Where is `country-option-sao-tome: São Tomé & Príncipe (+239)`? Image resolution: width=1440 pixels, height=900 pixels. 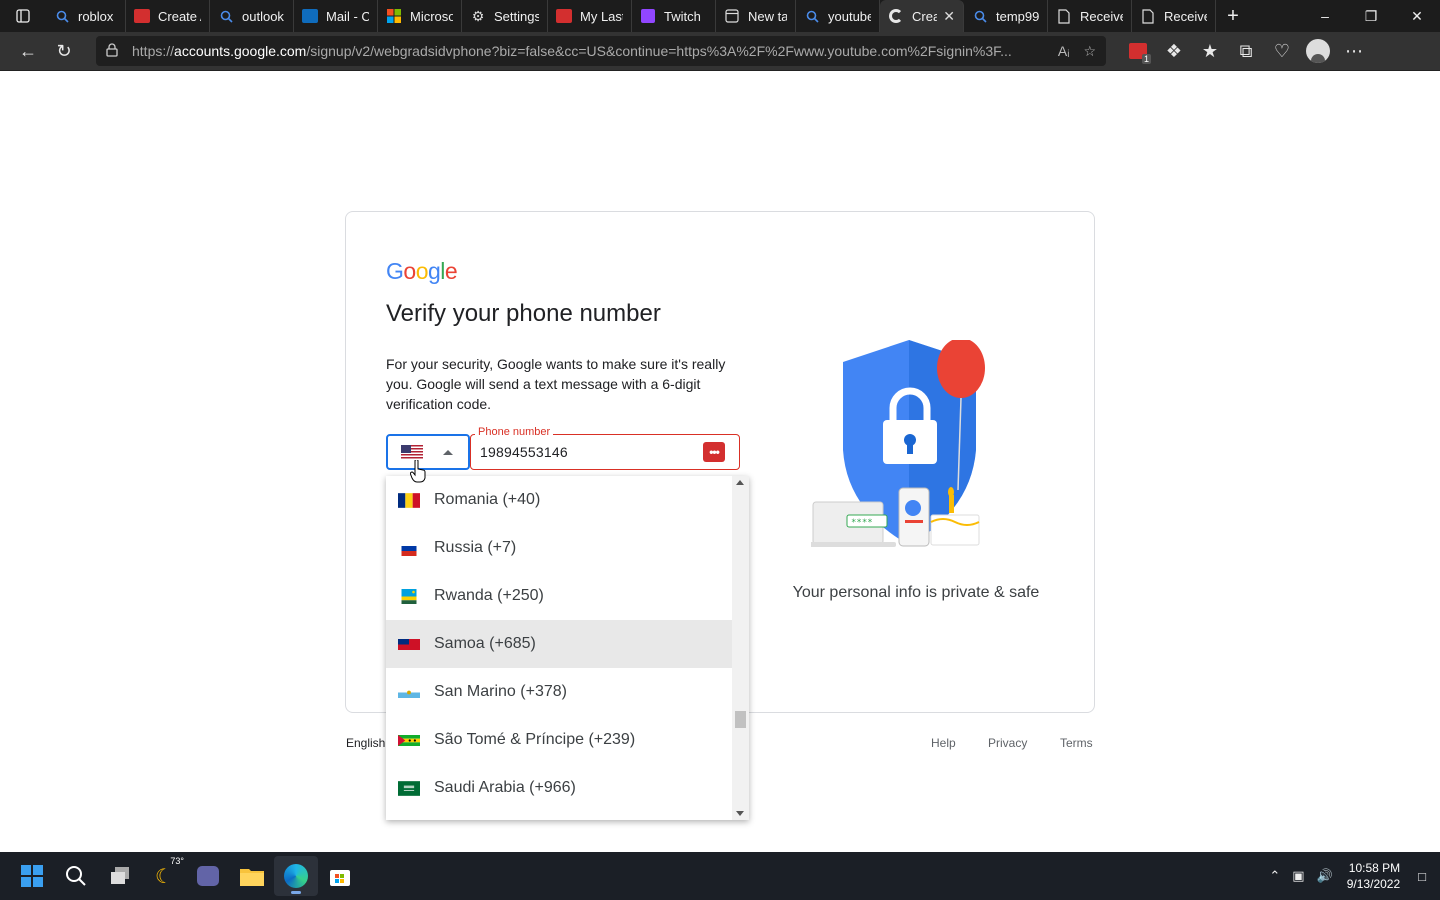 country-option-sao-tome: São Tomé & Príncipe (+239) is located at coordinates (559, 740).